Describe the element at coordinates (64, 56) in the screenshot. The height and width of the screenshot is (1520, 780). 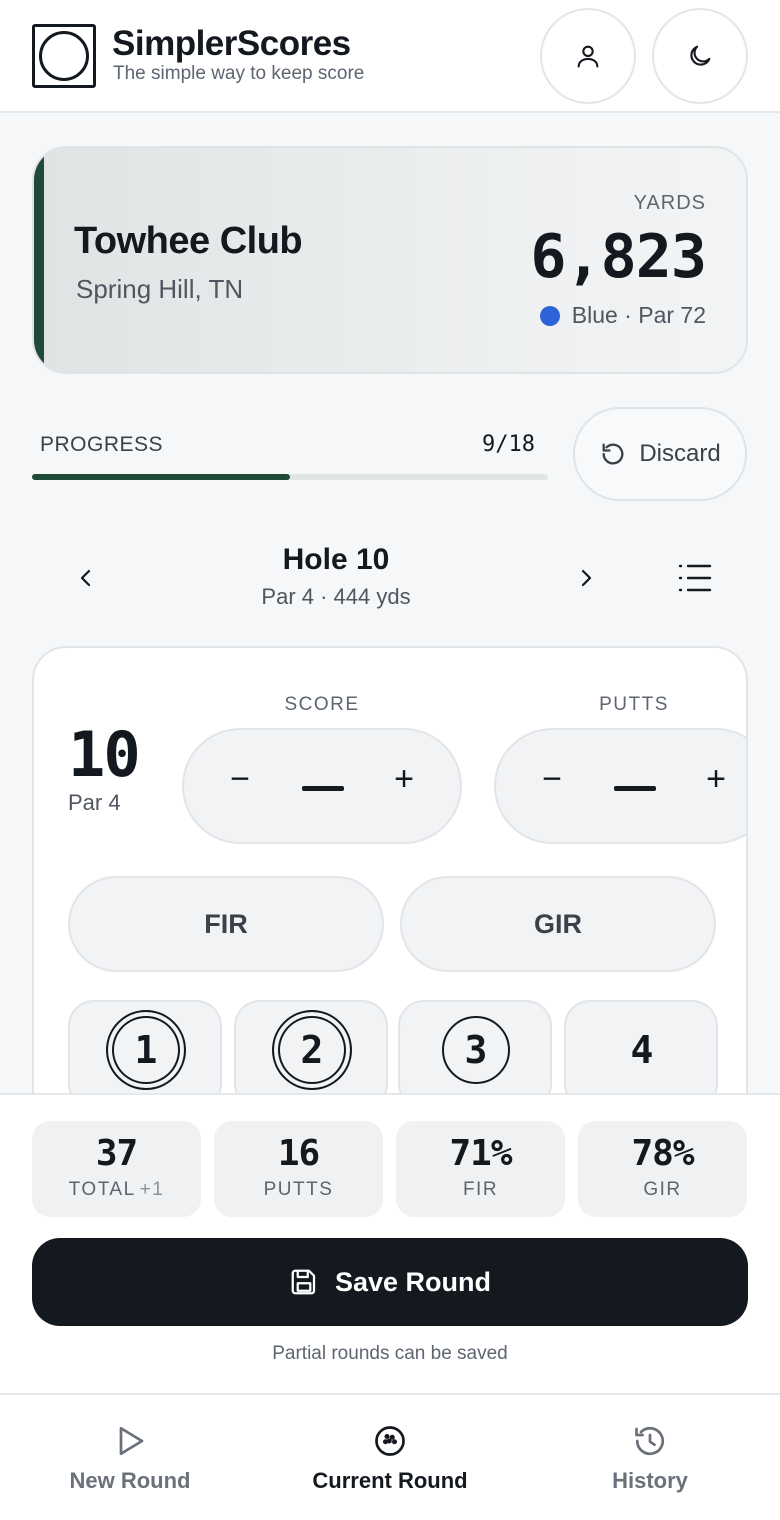
I see `app-logo` at that location.